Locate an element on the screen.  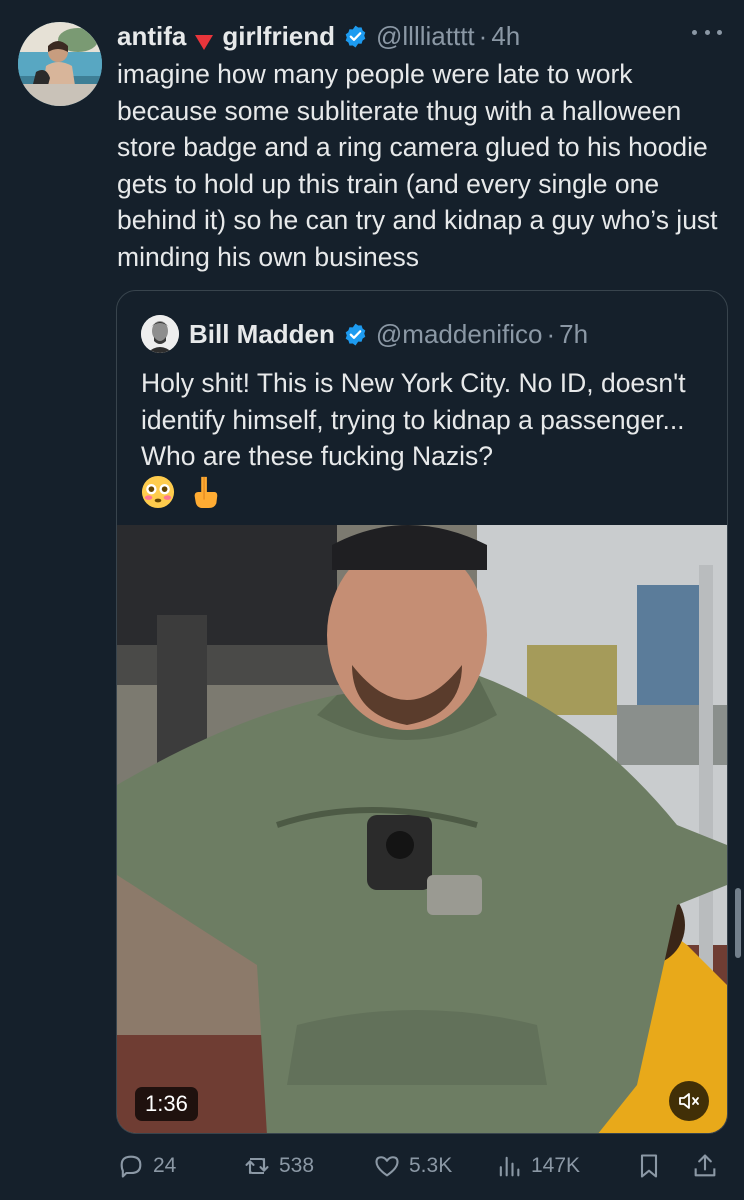
quoted-tweet-header: Bill Madden @maddenifico · 7h is located at coordinates (364, 334).